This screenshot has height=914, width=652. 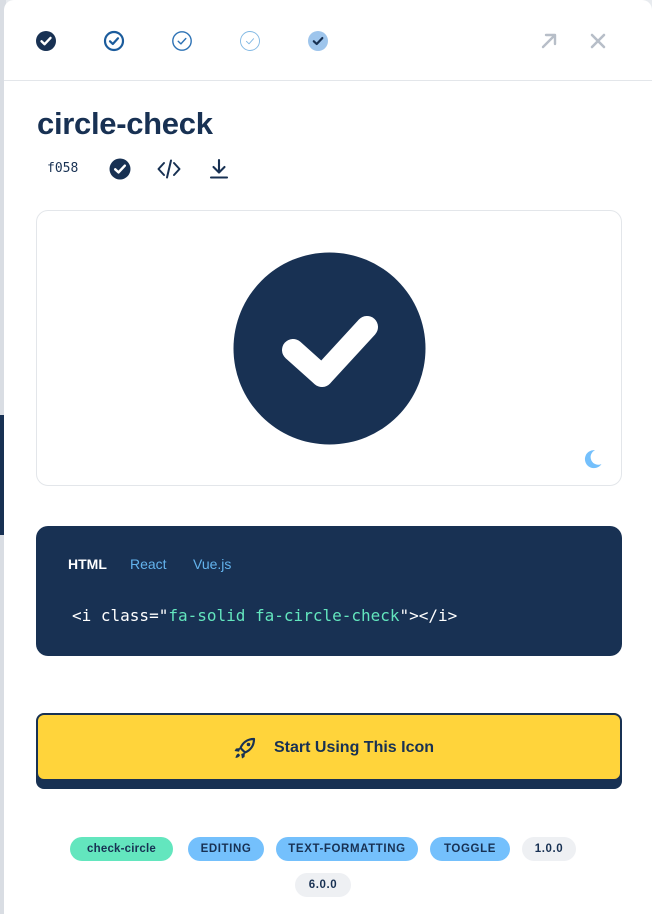 I want to click on rocket-icon, so click(x=245, y=748).